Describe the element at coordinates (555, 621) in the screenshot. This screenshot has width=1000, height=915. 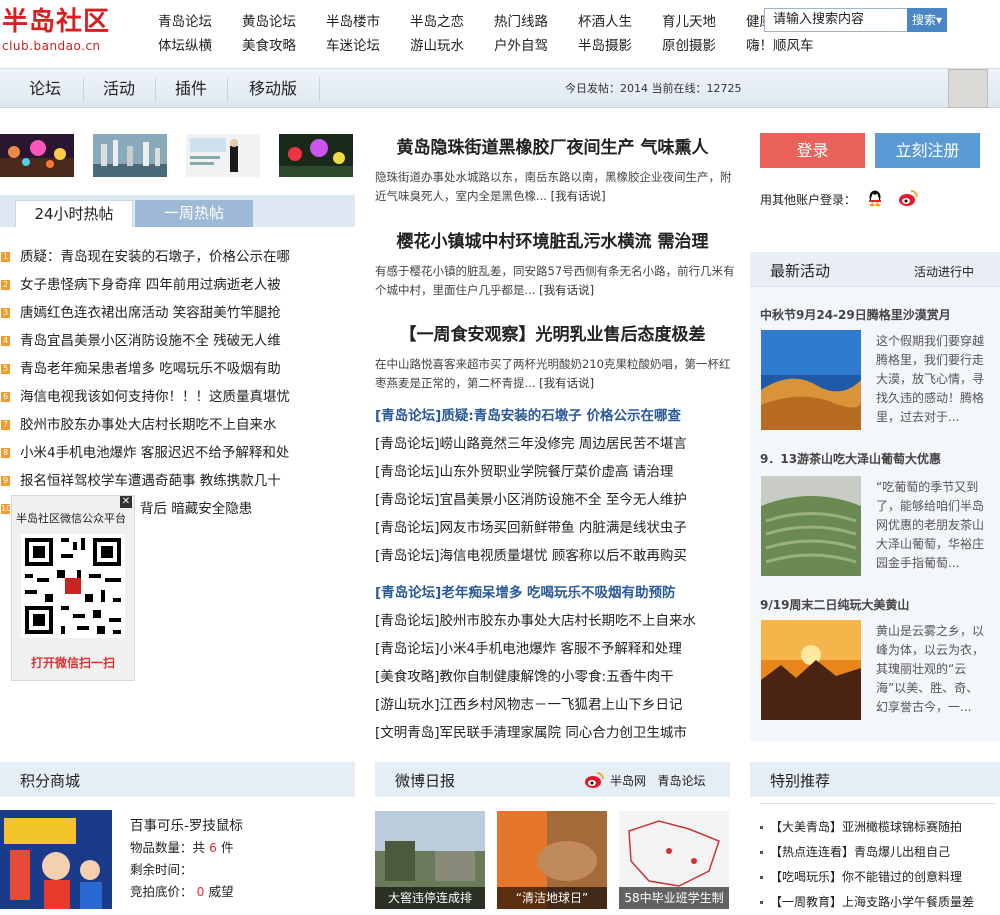
I see `news-item: [青岛论坛]胶州市胶东办事处大店村长期吃不上自来水` at that location.